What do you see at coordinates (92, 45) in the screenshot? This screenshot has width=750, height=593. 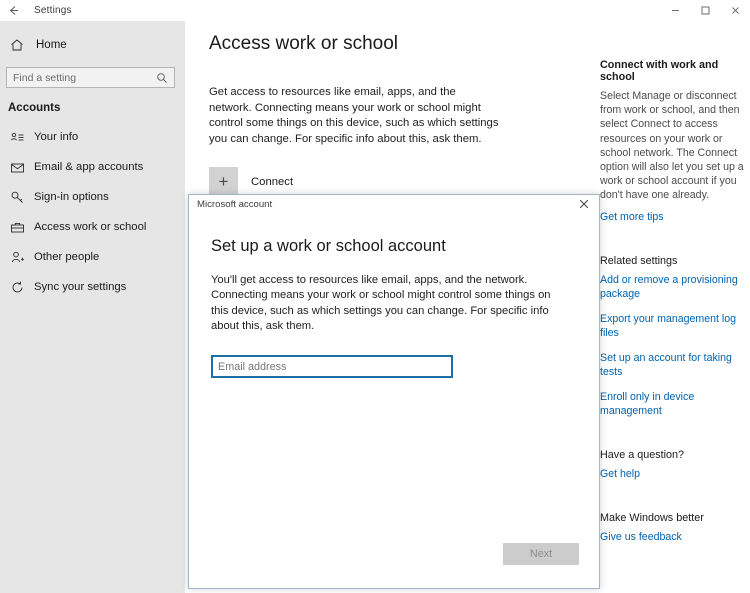 I see `sidebar-item-home: Home` at bounding box center [92, 45].